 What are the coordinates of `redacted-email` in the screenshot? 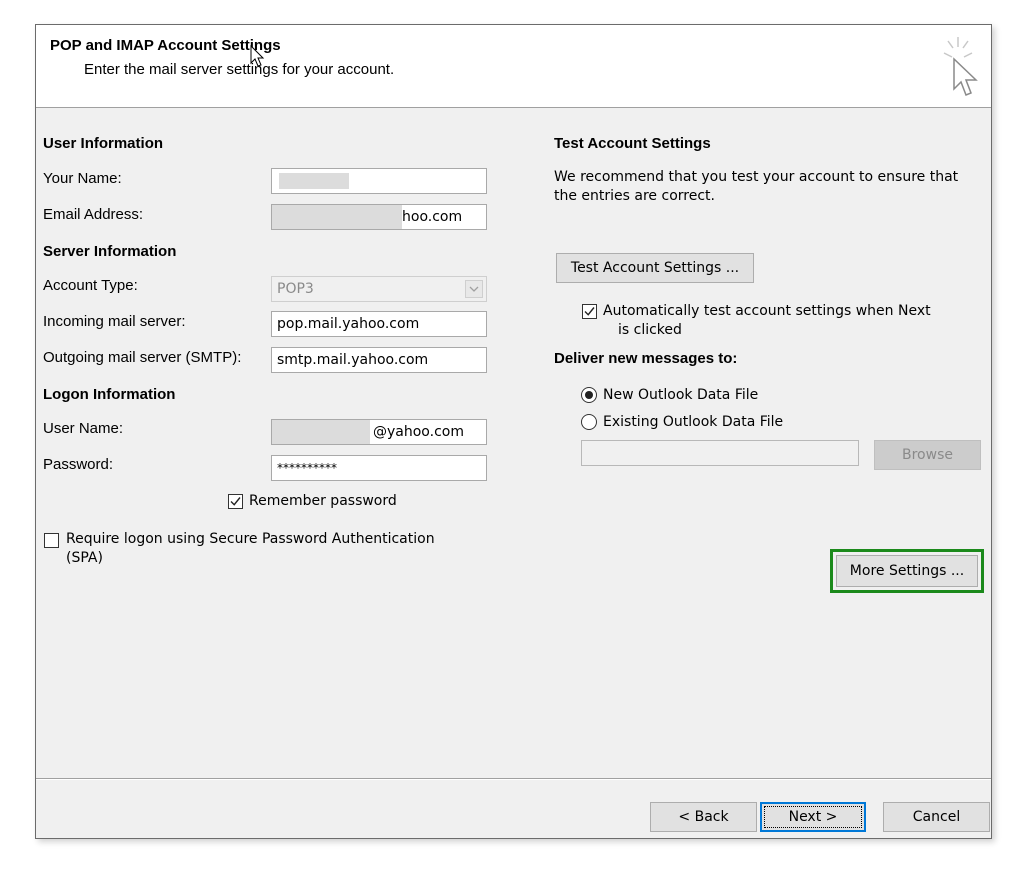 It's located at (337, 217).